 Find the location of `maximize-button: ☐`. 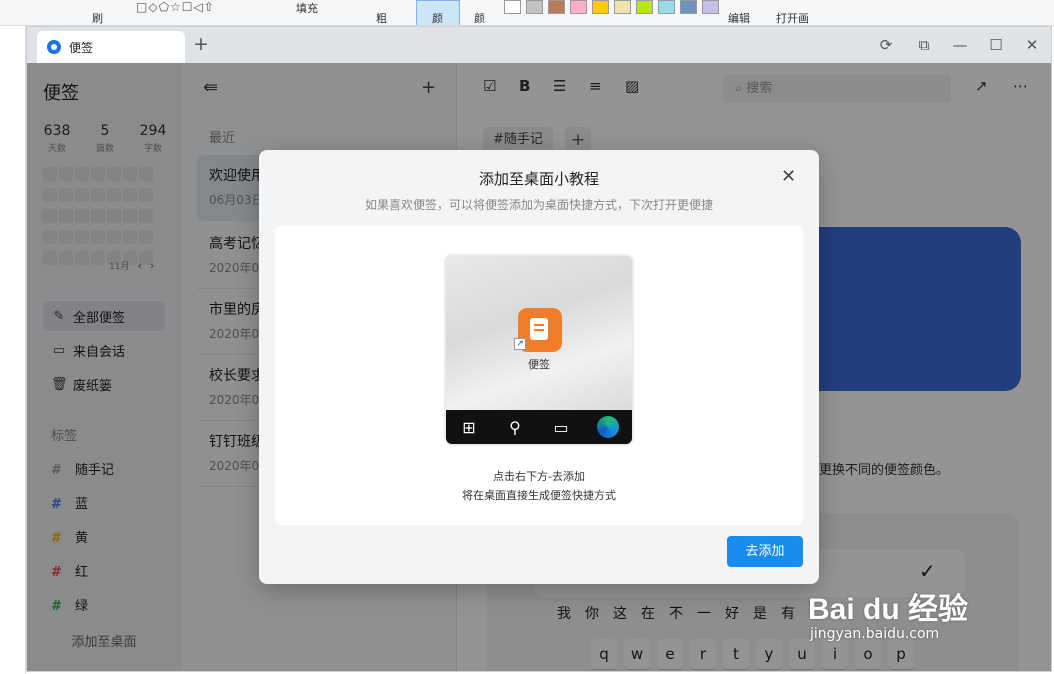

maximize-button: ☐ is located at coordinates (996, 45).